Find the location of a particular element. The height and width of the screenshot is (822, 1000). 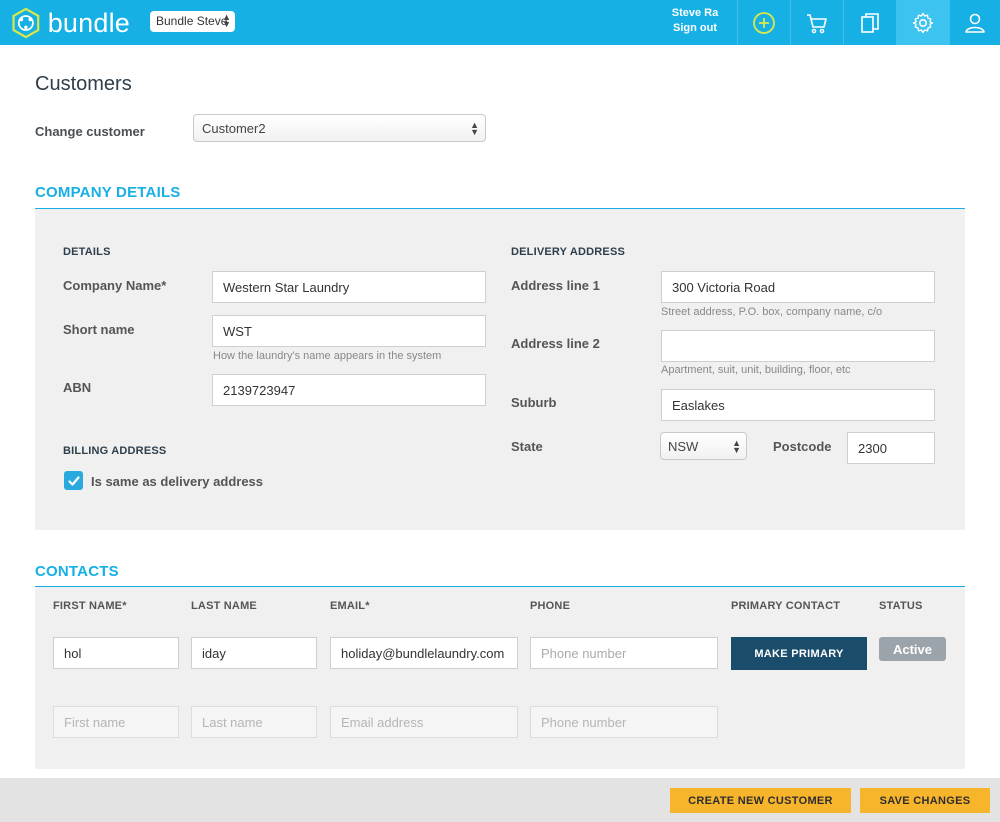

short-name-input: WST is located at coordinates (349, 331).